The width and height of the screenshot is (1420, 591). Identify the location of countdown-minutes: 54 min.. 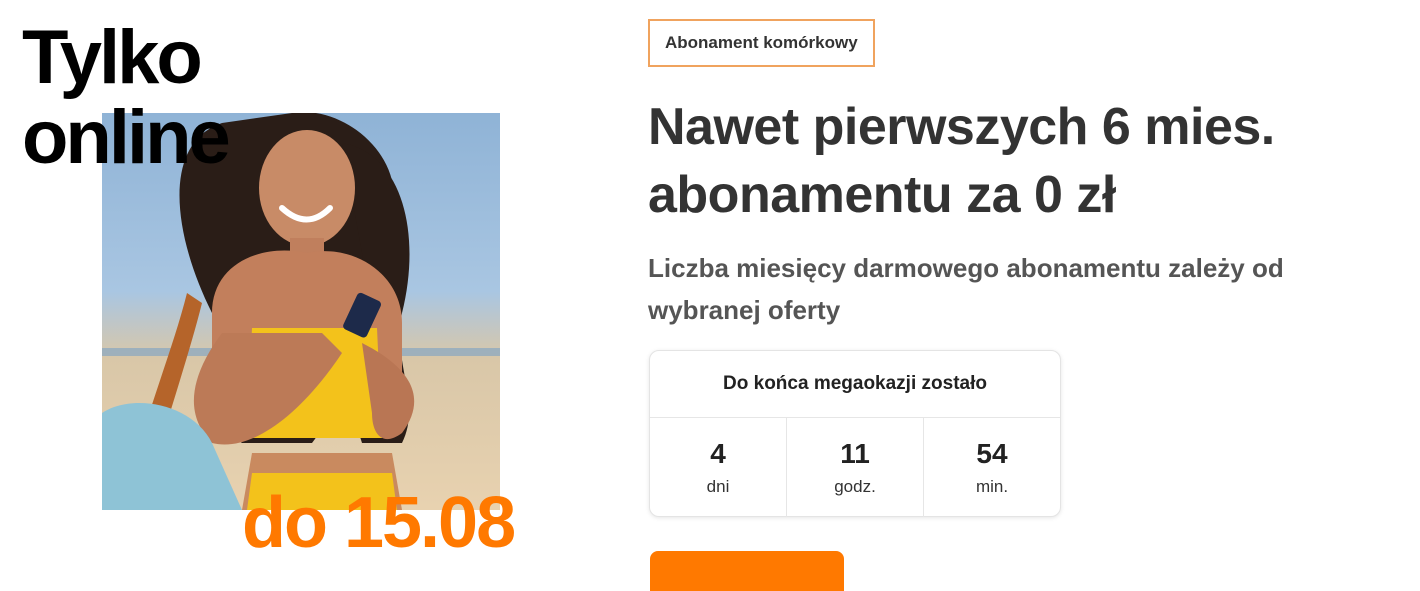
(992, 467).